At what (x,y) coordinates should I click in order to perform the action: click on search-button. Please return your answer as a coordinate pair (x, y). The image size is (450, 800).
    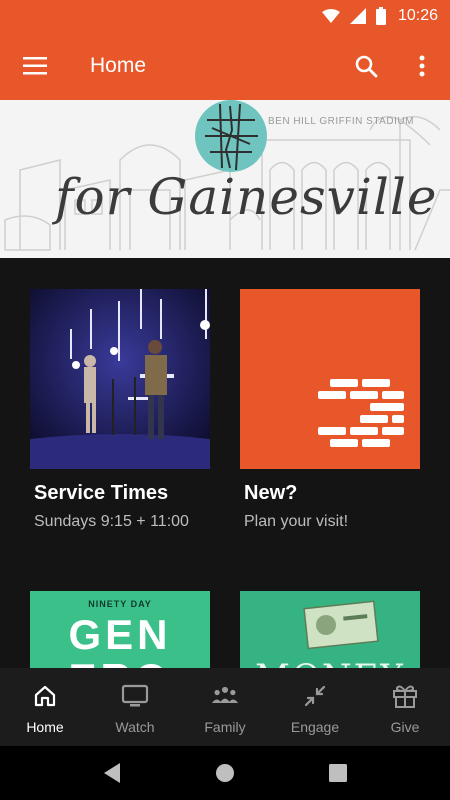
    Looking at the image, I should click on (366, 66).